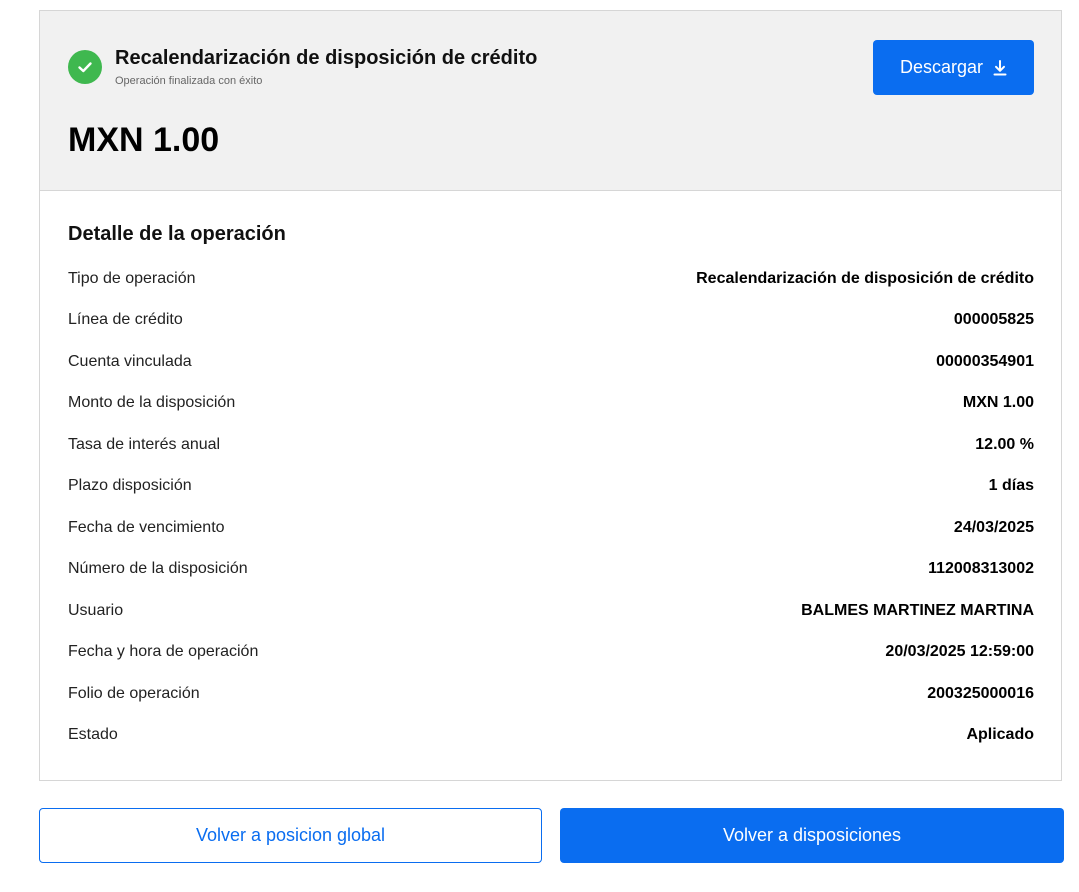 This screenshot has width=1079, height=892. What do you see at coordinates (812, 835) in the screenshot?
I see `back-to-drawdowns-button: Volver a disposiciones` at bounding box center [812, 835].